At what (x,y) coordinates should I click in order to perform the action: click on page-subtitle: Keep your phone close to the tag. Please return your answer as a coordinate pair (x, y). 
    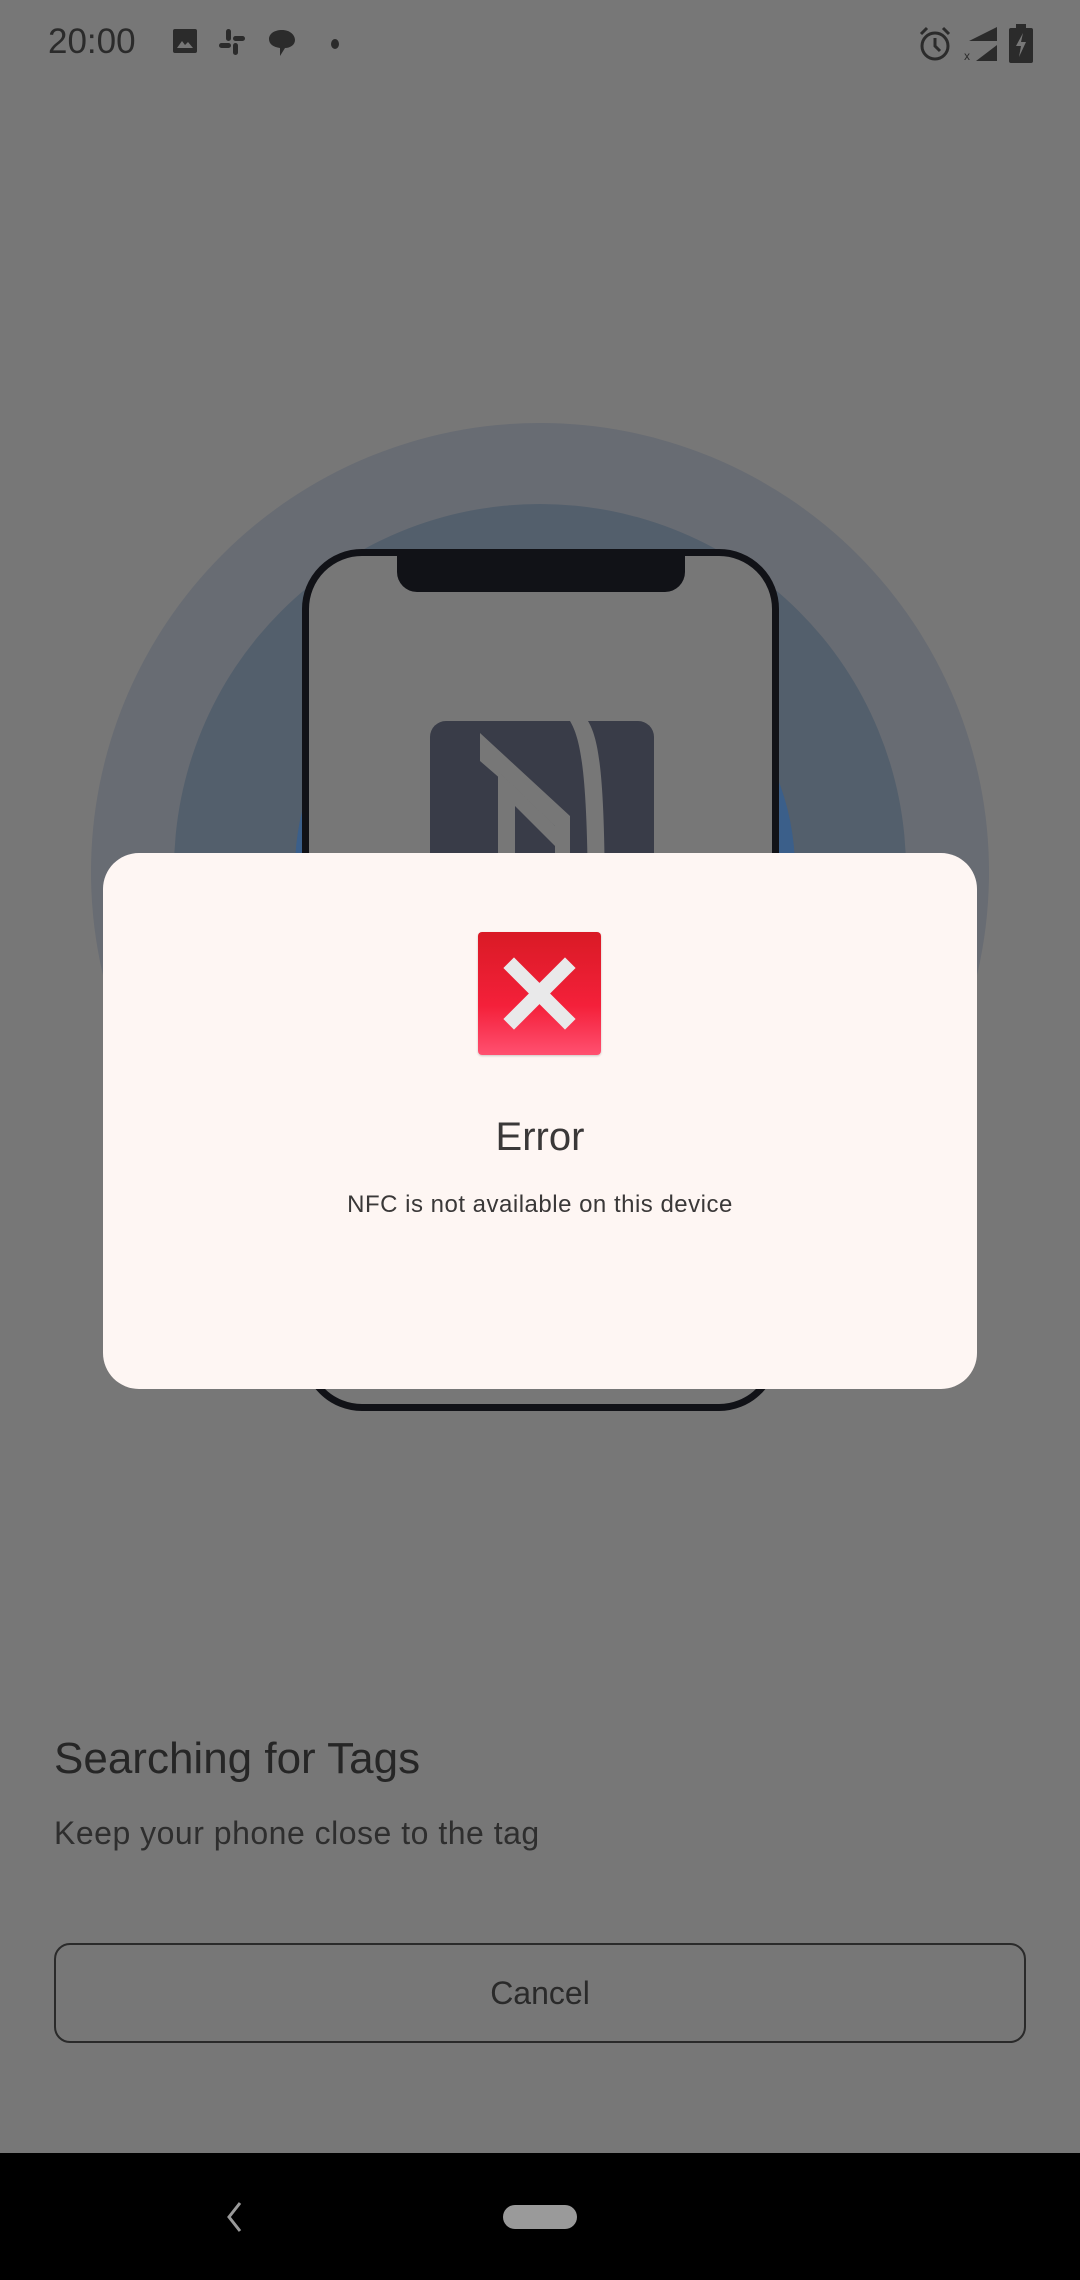
    Looking at the image, I should click on (297, 1833).